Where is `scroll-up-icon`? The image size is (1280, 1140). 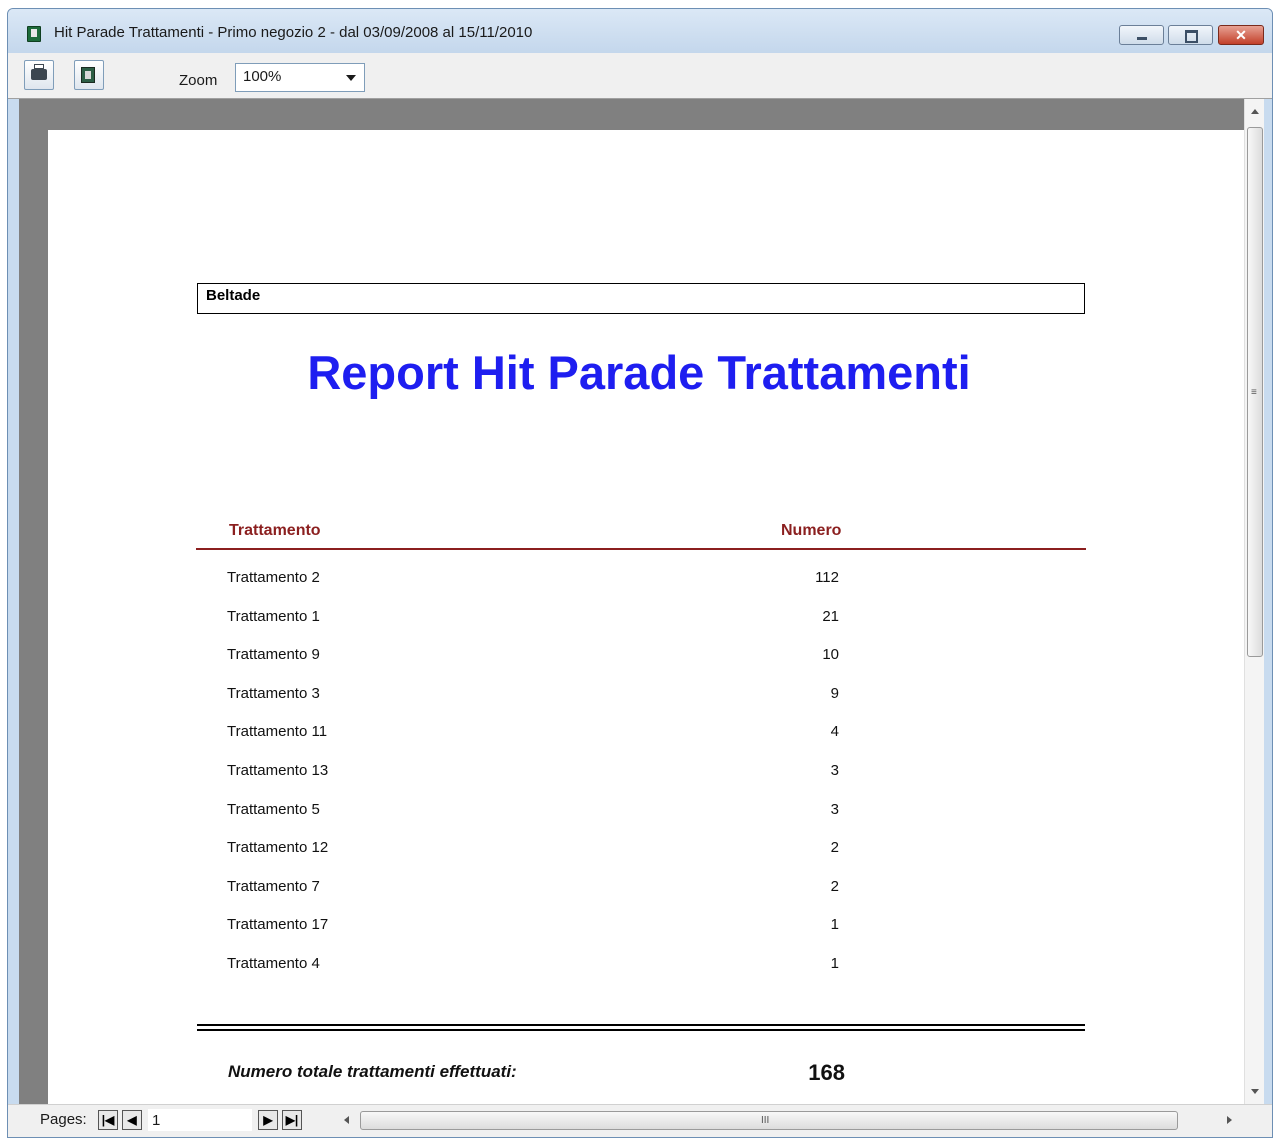
scroll-up-icon is located at coordinates (1255, 111).